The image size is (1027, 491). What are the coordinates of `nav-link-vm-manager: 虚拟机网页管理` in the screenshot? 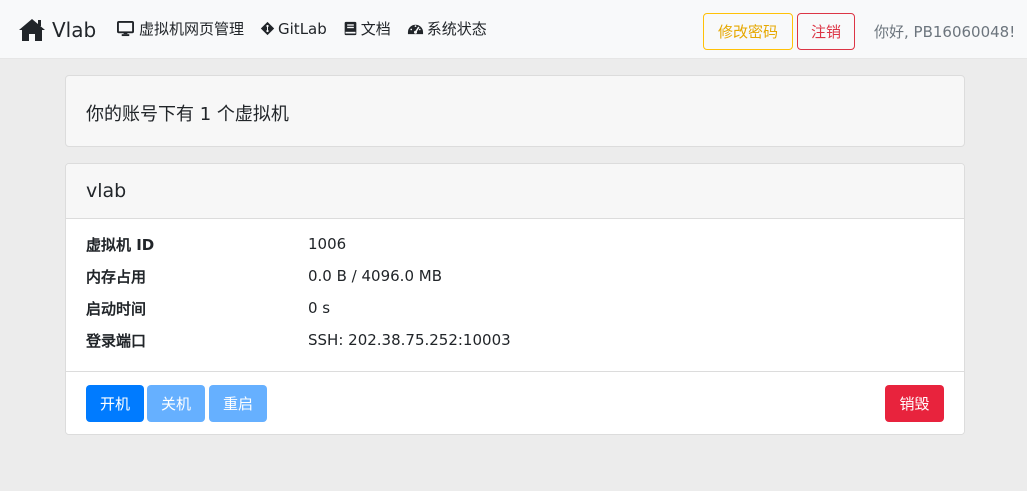 It's located at (180, 28).